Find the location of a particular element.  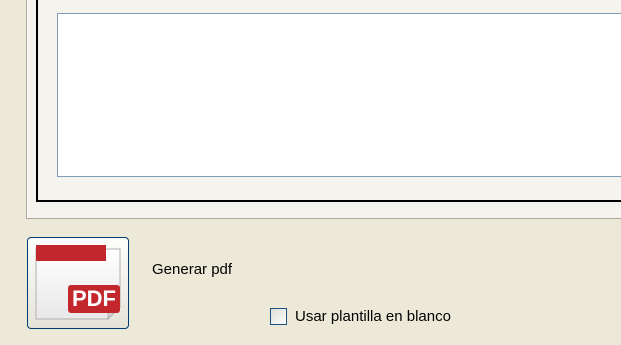

blank-template-label: Usar plantilla en blanco is located at coordinates (373, 316).